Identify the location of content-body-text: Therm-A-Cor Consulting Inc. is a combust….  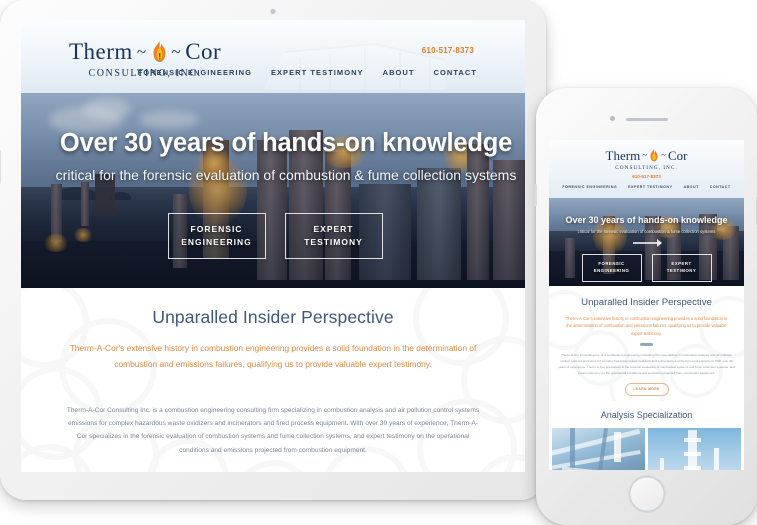
(273, 430).